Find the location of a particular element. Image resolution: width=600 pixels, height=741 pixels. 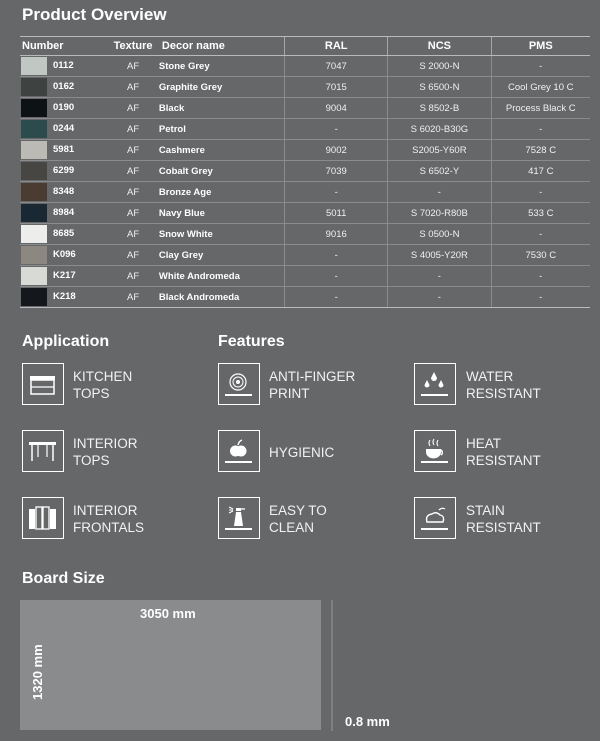

ncs-cell: S 6020-B30G is located at coordinates (439, 129).